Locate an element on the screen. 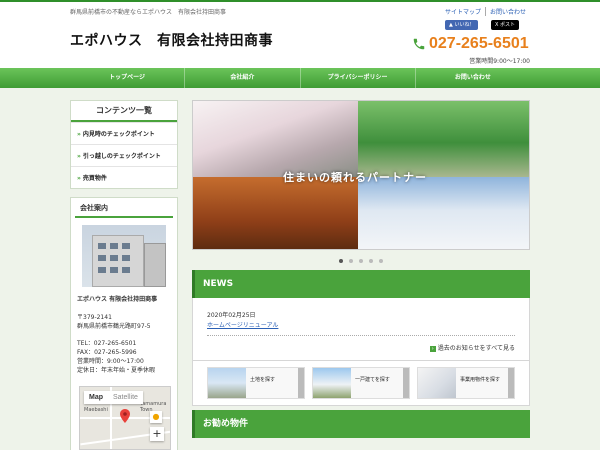 Image resolution: width=600 pixels, height=450 pixels. phone-number: 027-265-6501 is located at coordinates (479, 44).